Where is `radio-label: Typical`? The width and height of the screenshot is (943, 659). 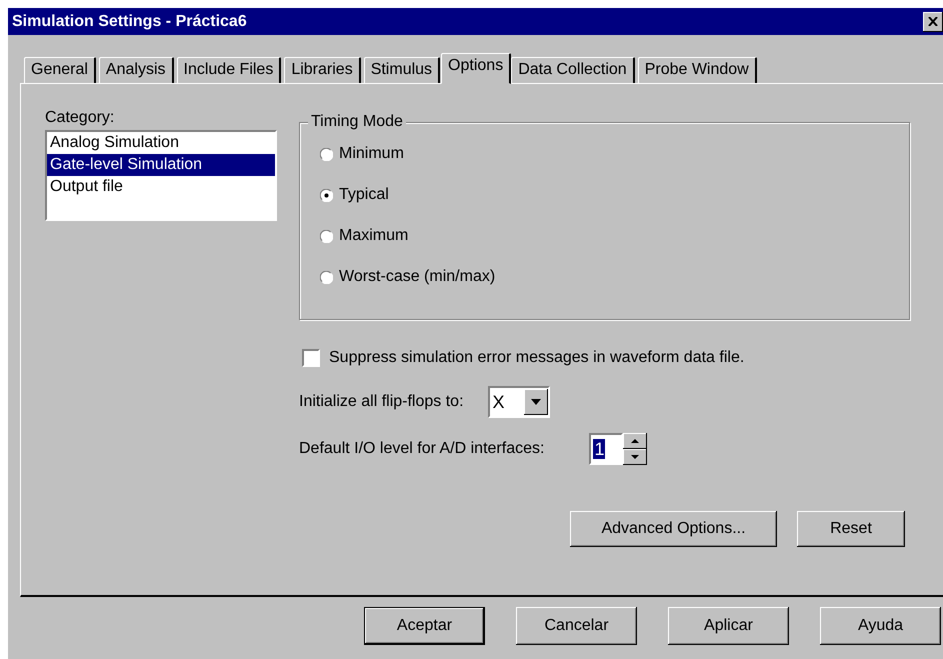 radio-label: Typical is located at coordinates (364, 195).